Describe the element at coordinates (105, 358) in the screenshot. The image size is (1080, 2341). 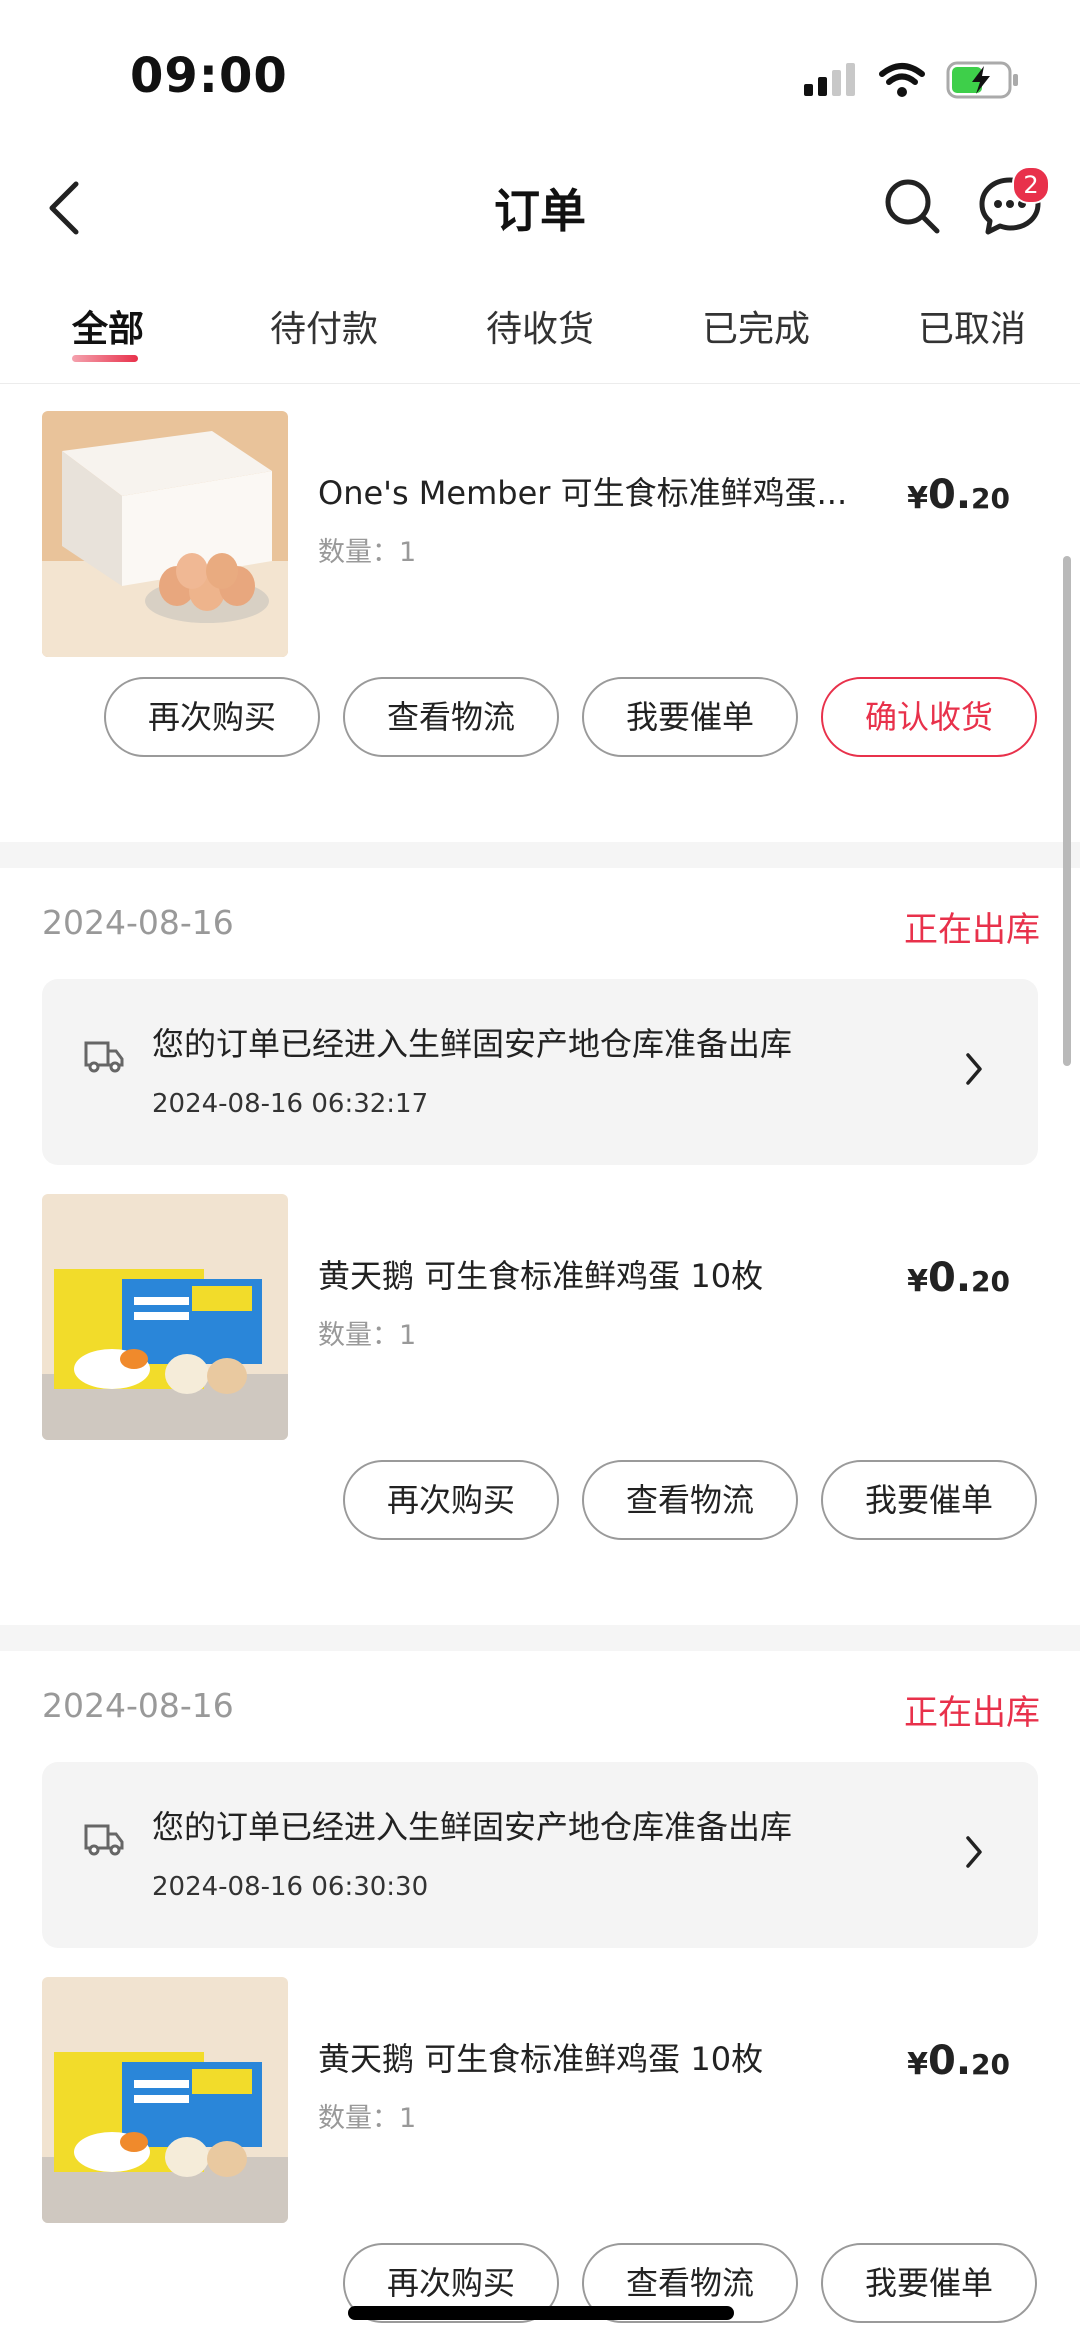
I see `tab-active-indicator` at that location.